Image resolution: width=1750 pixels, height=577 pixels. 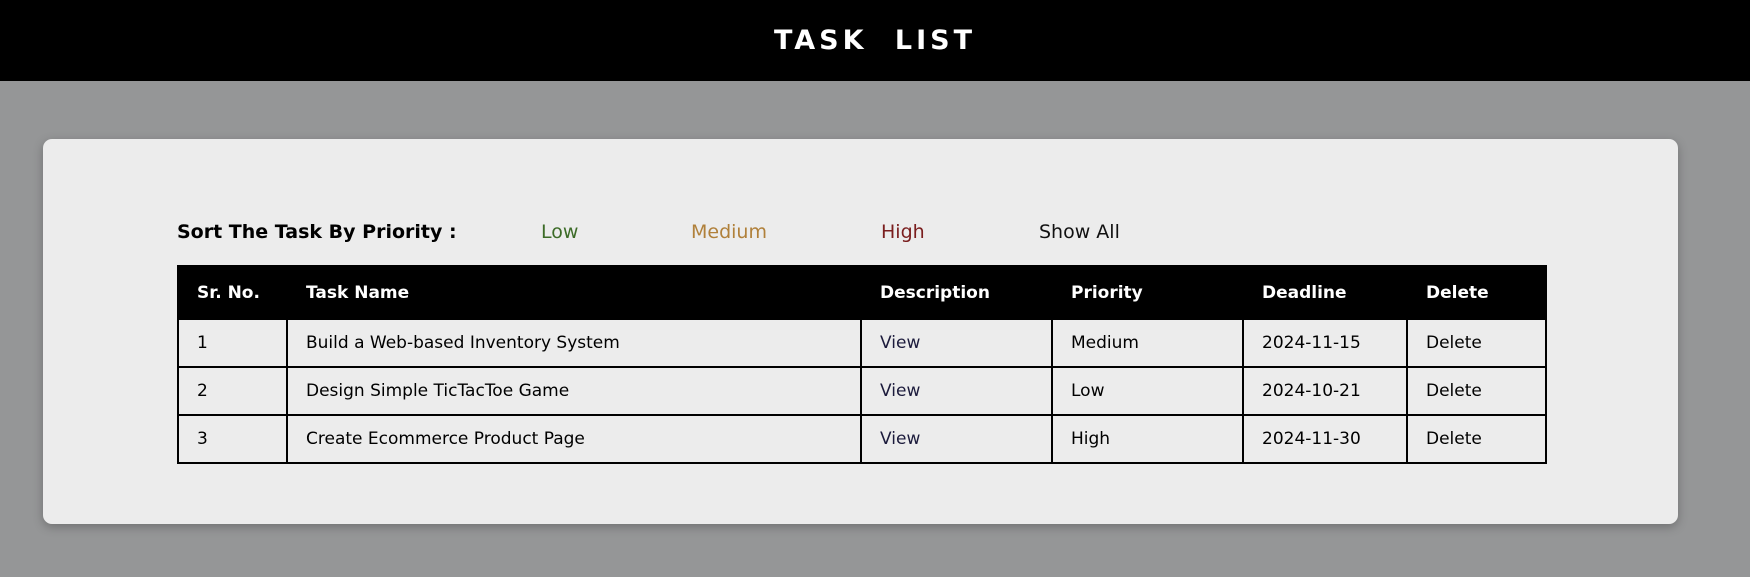 What do you see at coordinates (1325, 292) in the screenshot?
I see `header-deadline: Deadline` at bounding box center [1325, 292].